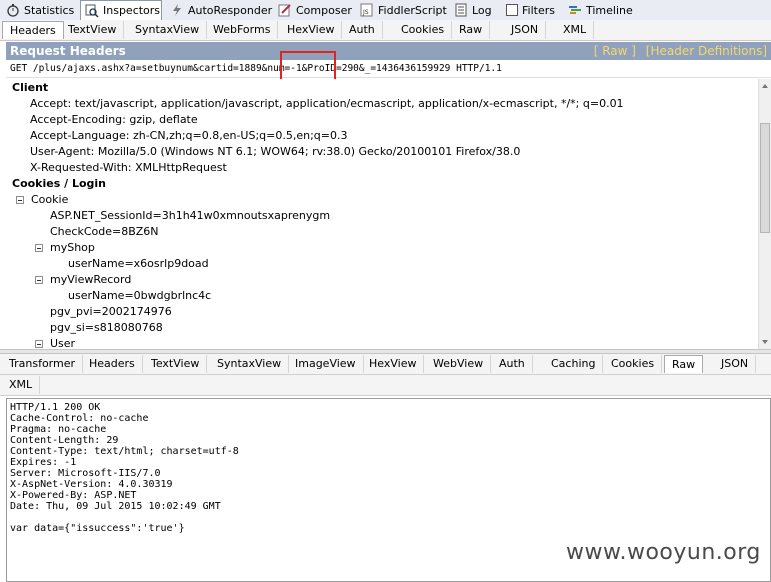 The height and width of the screenshot is (582, 771). What do you see at coordinates (58, 429) in the screenshot?
I see `response-line: Pragma: no-cache` at bounding box center [58, 429].